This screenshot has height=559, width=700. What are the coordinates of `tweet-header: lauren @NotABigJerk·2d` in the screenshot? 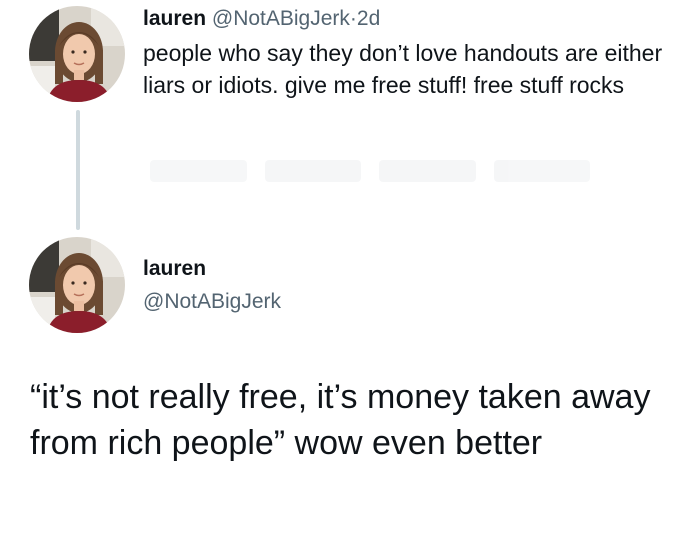 It's located at (261, 19).